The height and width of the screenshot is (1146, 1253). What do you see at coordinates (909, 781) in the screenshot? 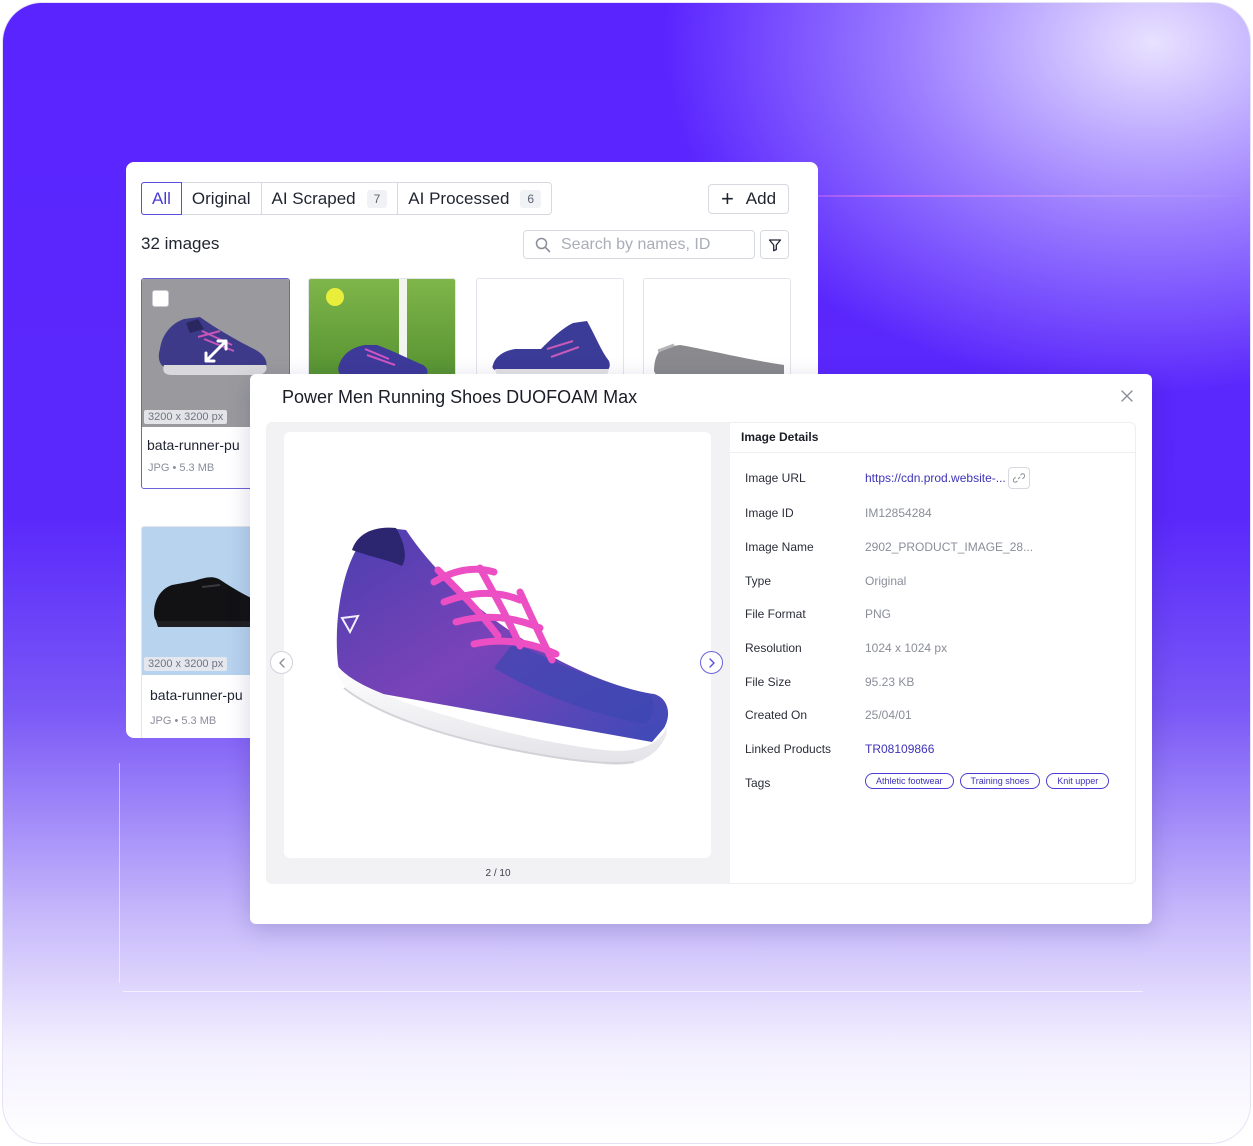
I see `tag-chip: Athletic footwear` at bounding box center [909, 781].